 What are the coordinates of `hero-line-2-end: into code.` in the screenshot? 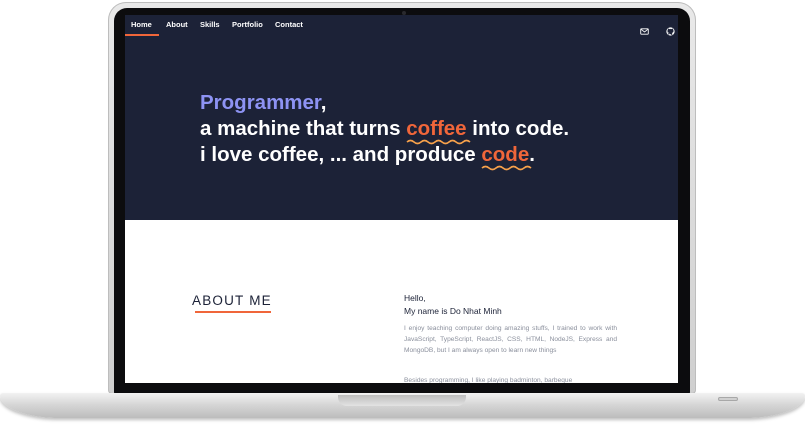 It's located at (518, 128).